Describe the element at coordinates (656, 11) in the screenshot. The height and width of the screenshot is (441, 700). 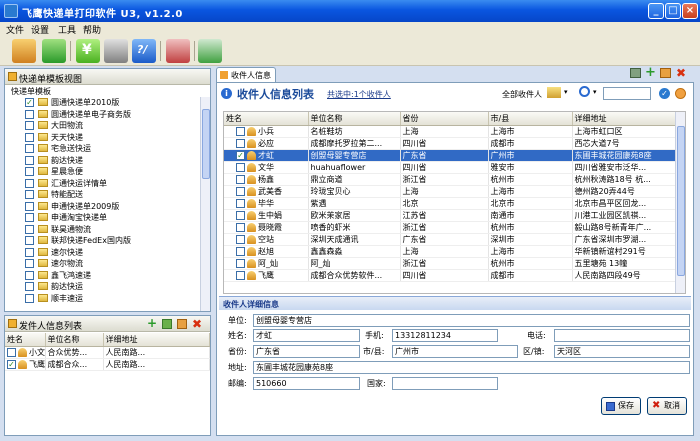
I see `minimize-button: _` at that location.